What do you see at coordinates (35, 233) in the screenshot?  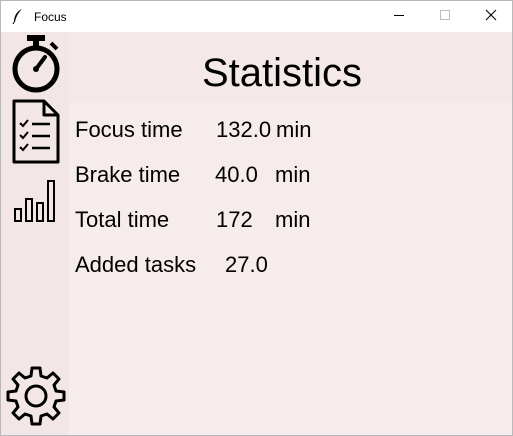 I see `sidebar` at bounding box center [35, 233].